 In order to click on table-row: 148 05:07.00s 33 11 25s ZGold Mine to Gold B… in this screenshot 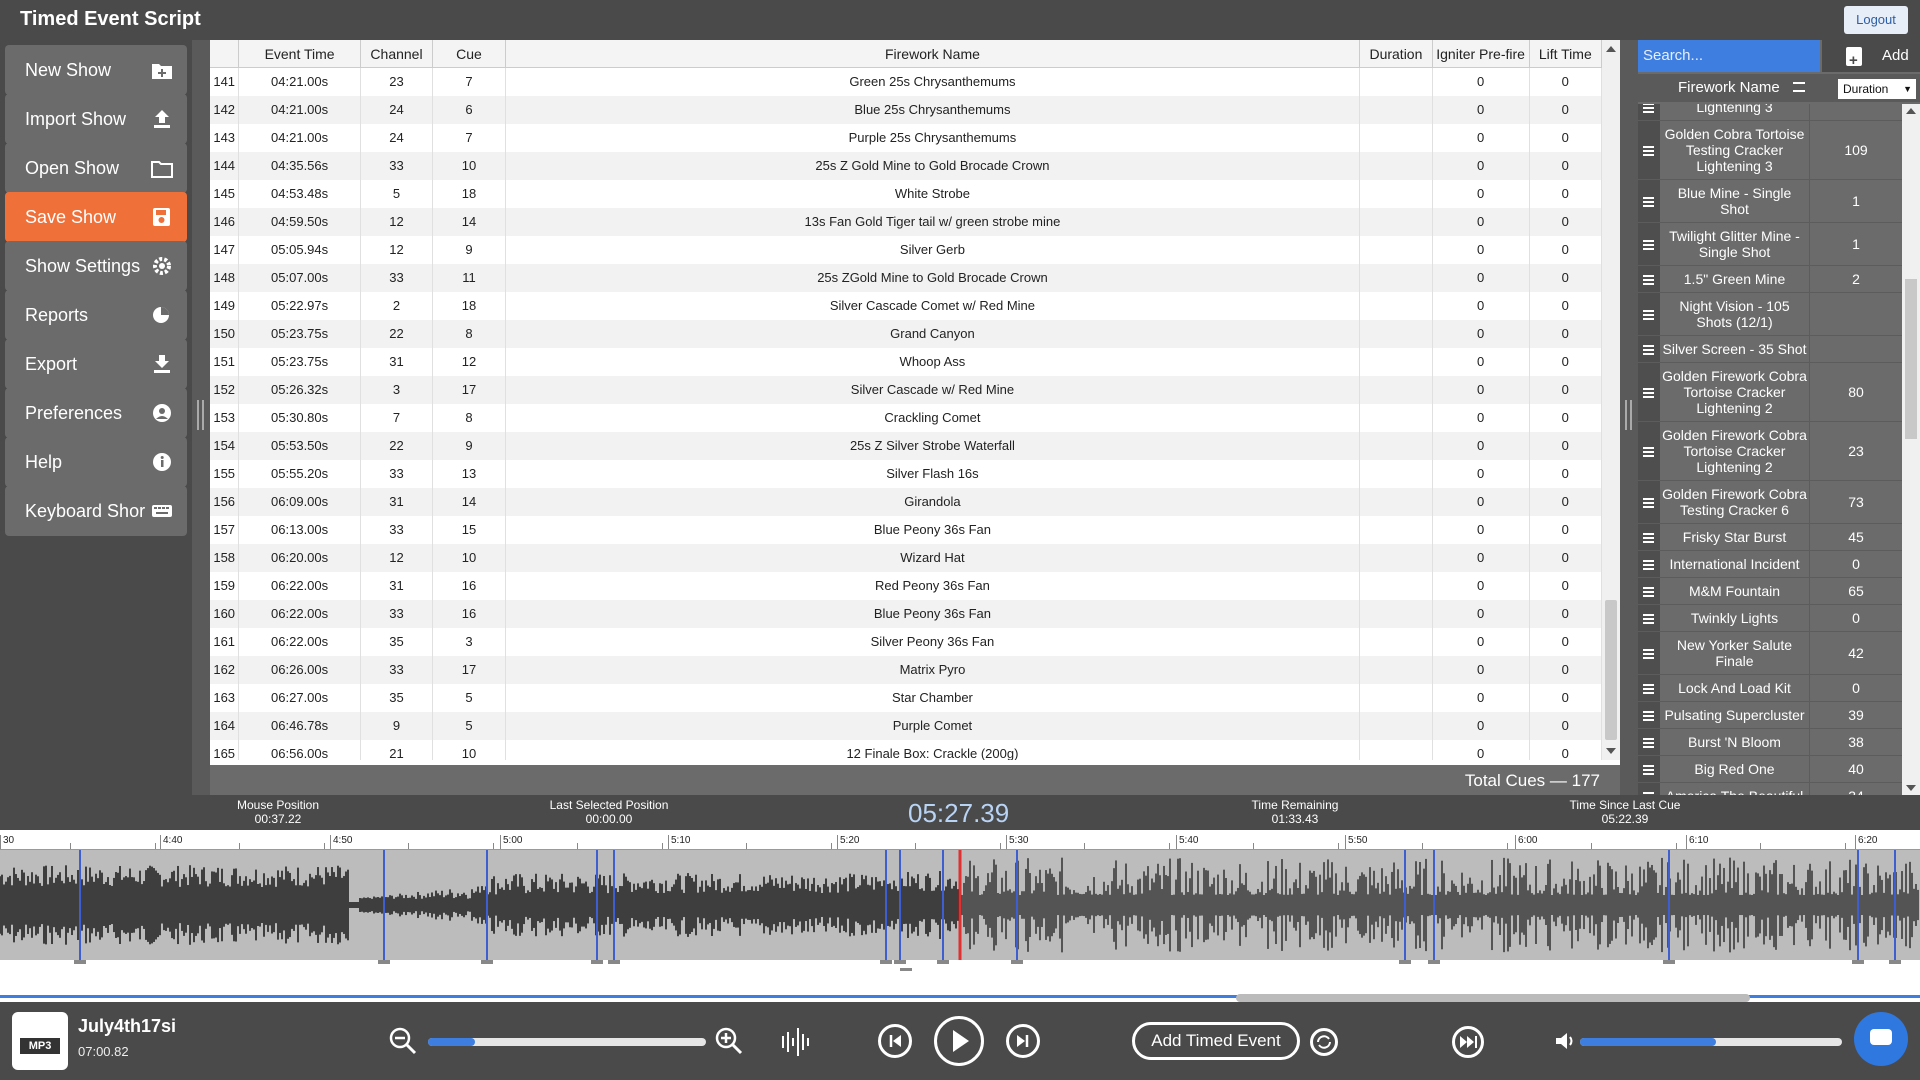, I will do `click(906, 278)`.